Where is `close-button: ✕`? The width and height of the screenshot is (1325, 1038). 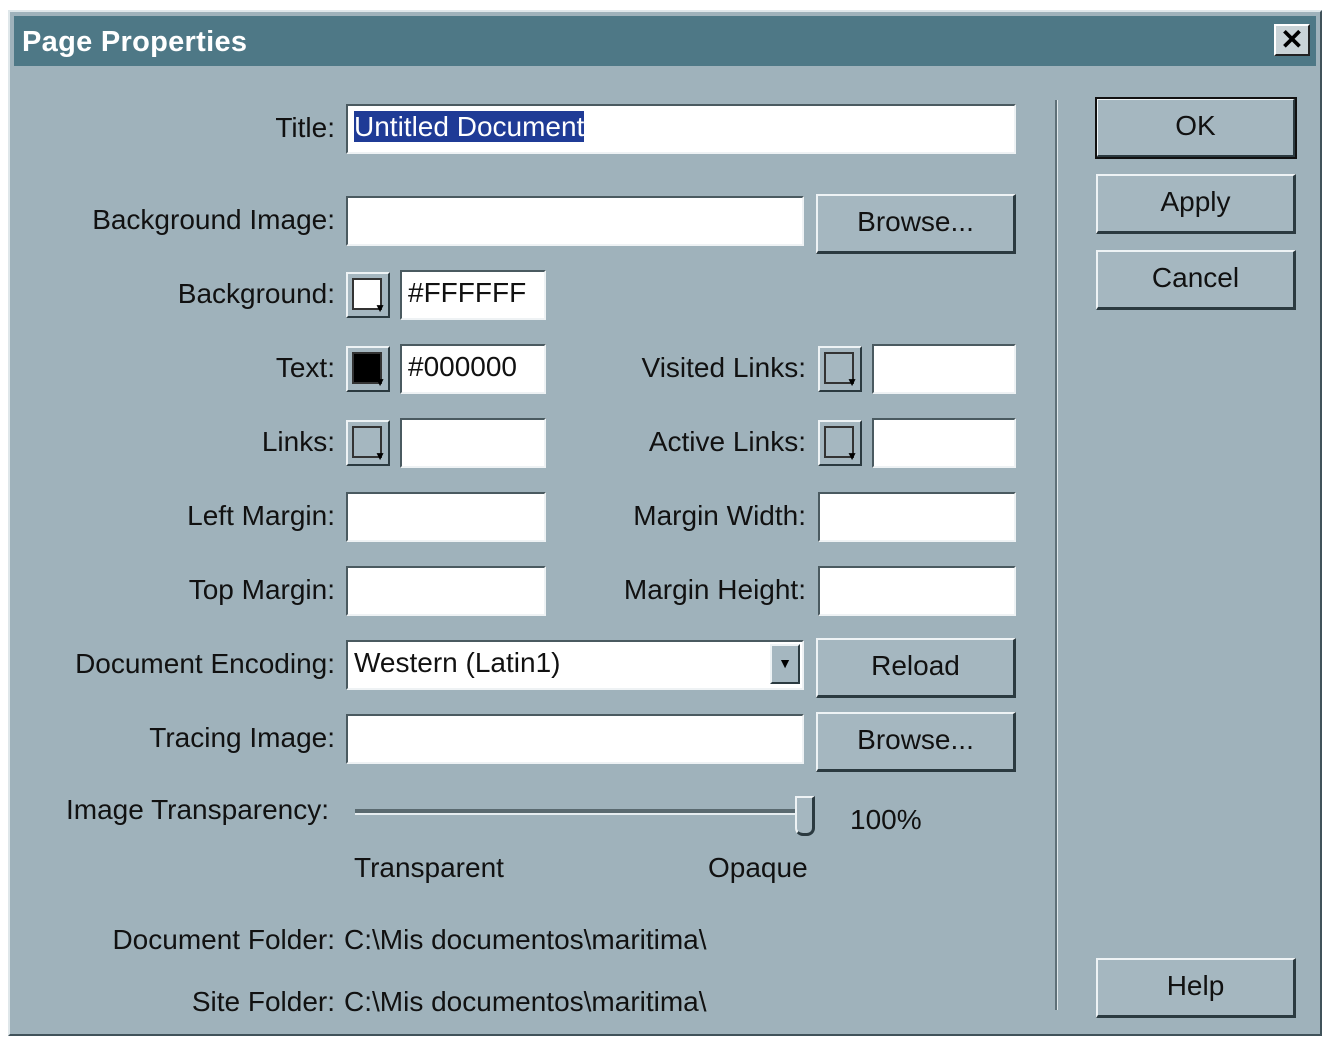
close-button: ✕ is located at coordinates (1292, 40).